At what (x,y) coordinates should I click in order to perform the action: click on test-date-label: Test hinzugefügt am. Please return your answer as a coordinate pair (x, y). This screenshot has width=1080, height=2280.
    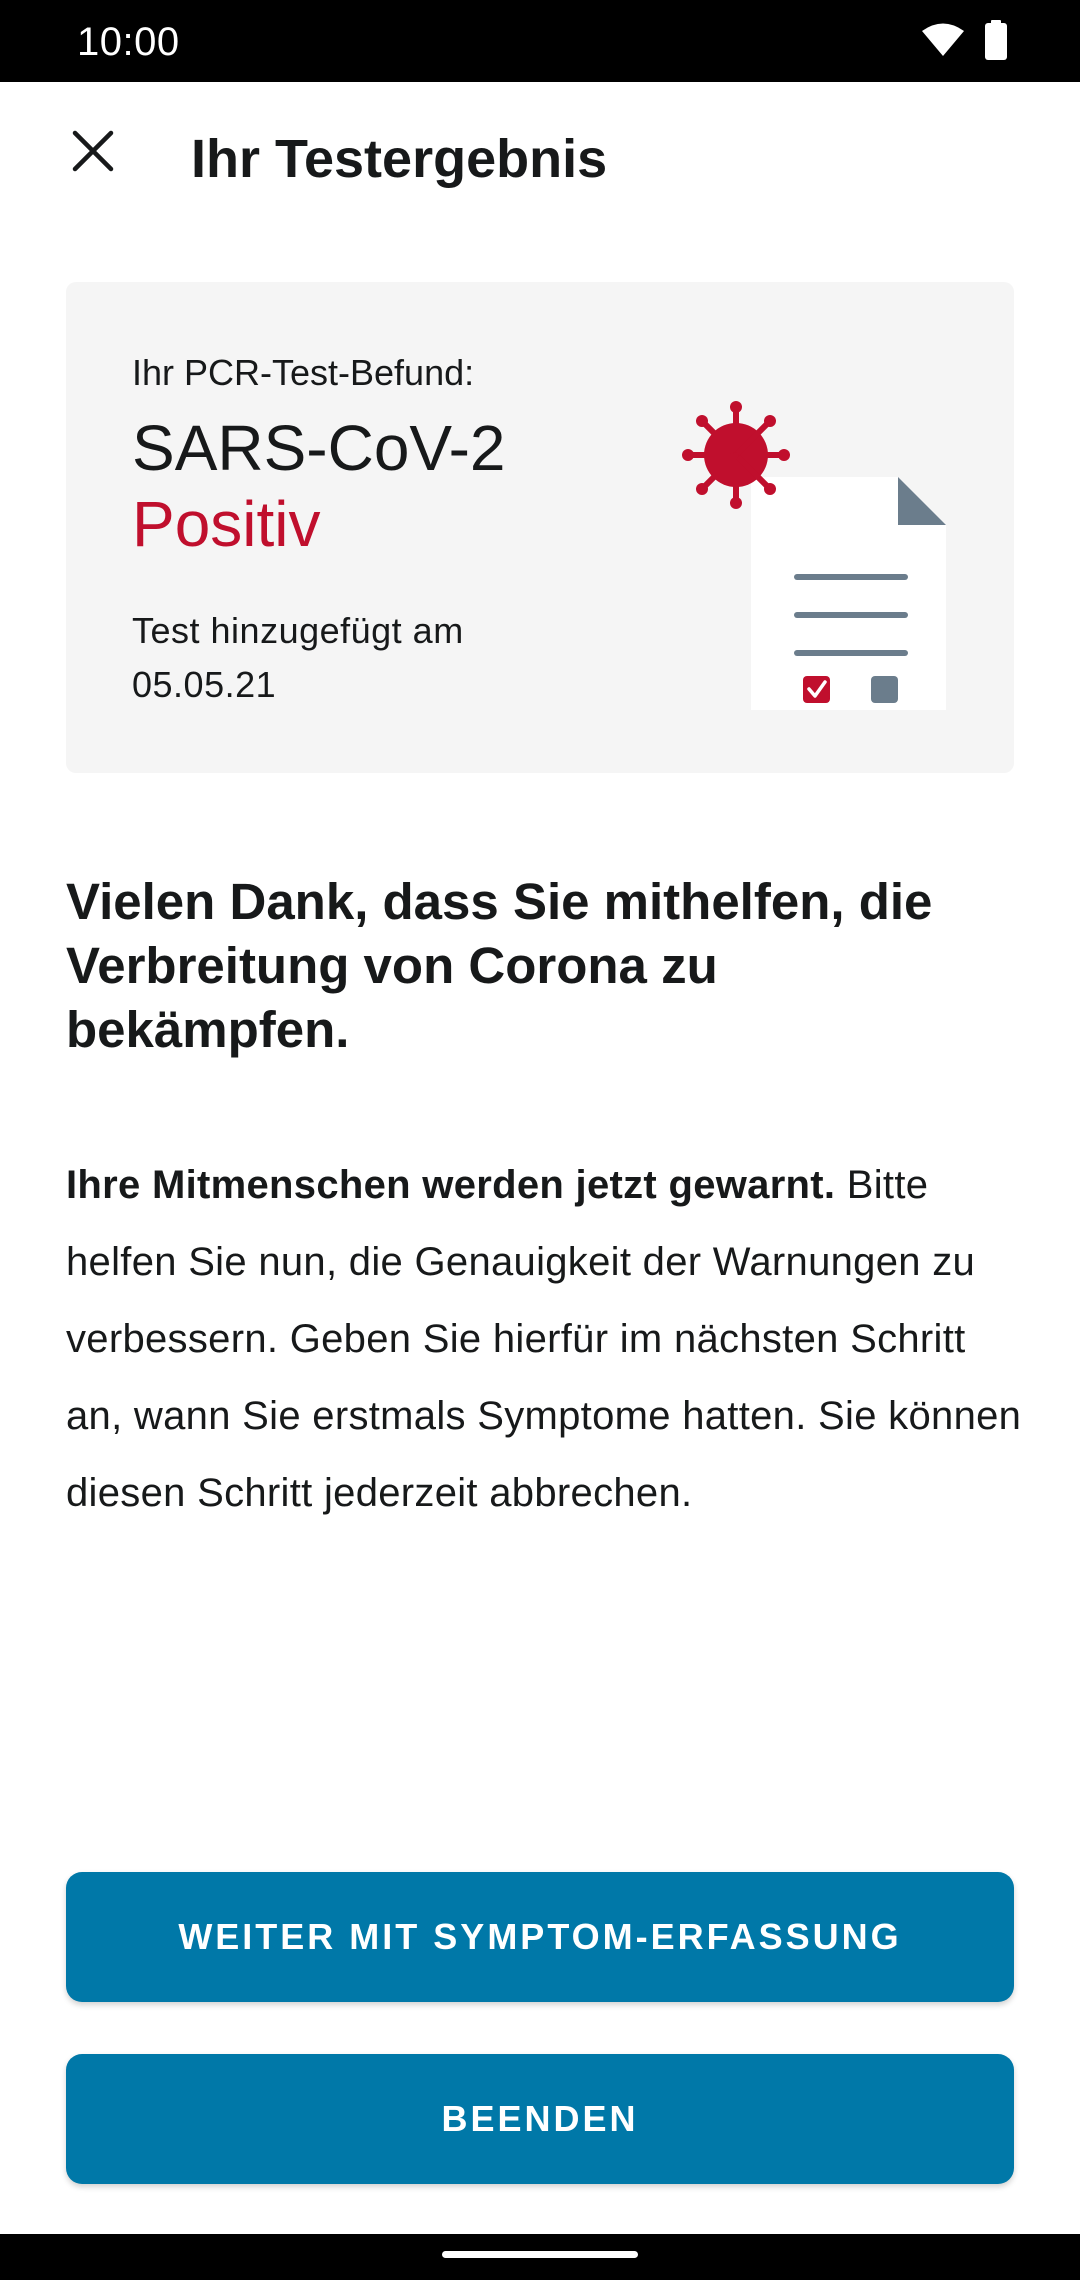
    Looking at the image, I should click on (298, 630).